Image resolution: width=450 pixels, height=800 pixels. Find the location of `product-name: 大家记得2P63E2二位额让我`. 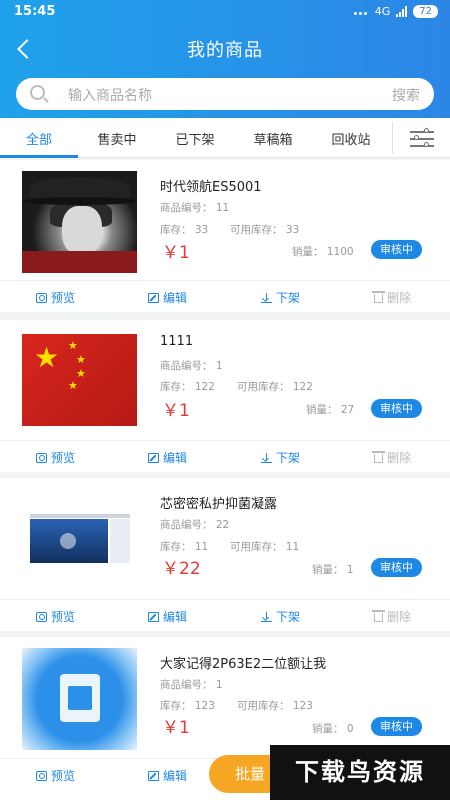

product-name: 大家记得2P63E2二位额让我 is located at coordinates (243, 664).